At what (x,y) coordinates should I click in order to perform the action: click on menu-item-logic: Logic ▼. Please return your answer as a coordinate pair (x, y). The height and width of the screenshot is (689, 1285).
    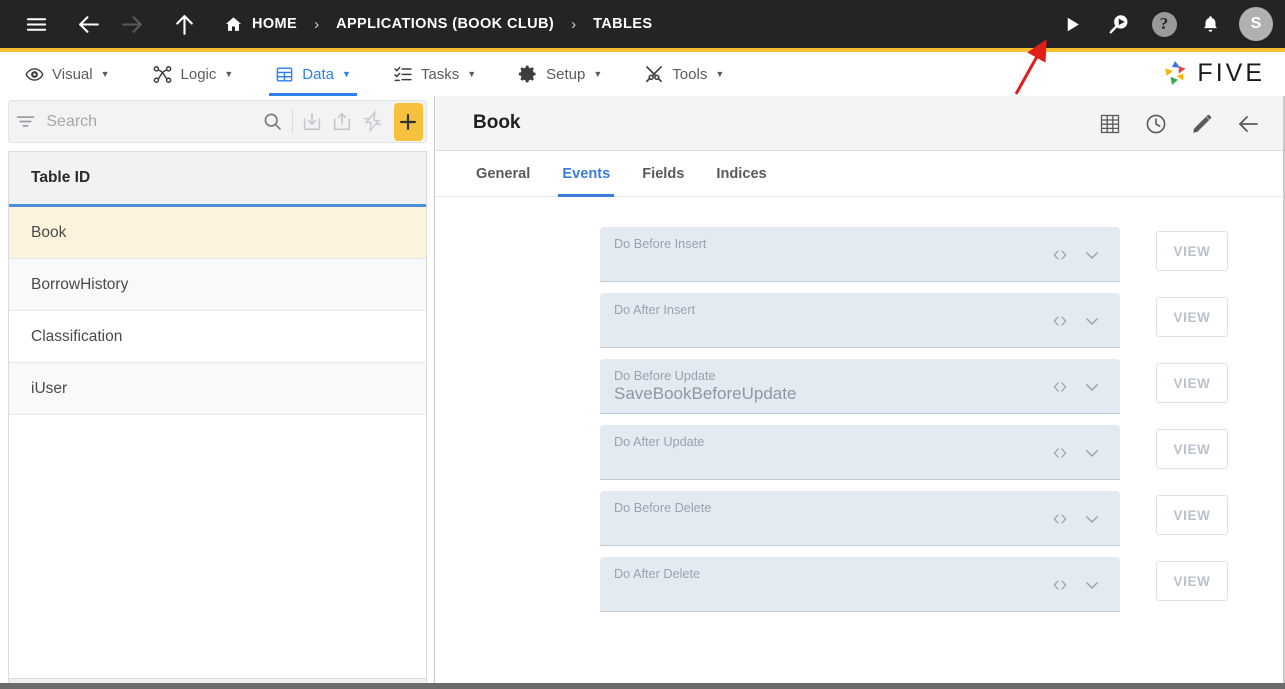
    Looking at the image, I should click on (193, 74).